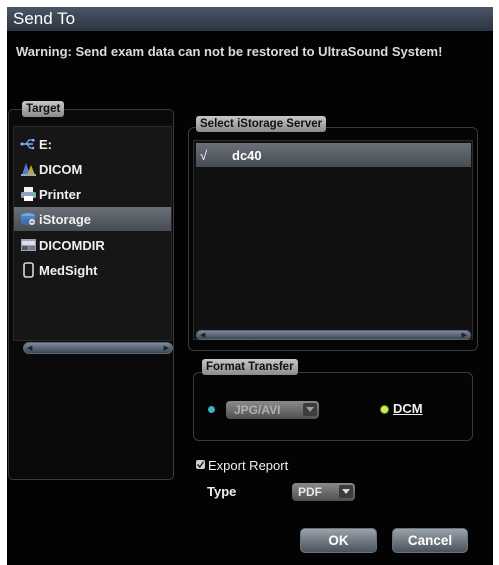 This screenshot has height=565, width=499. I want to click on istorage-icon, so click(28, 219).